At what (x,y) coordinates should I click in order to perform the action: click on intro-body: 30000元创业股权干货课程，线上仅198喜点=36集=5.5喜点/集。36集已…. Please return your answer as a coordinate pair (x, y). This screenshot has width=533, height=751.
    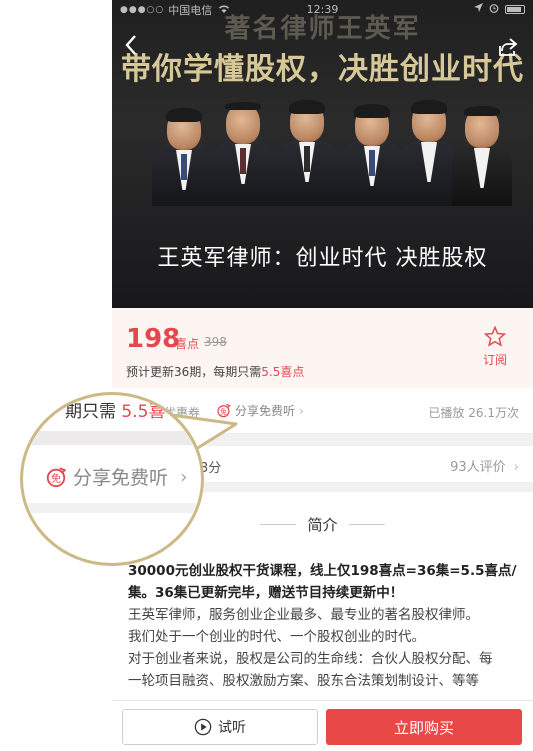
    Looking at the image, I should click on (324, 626).